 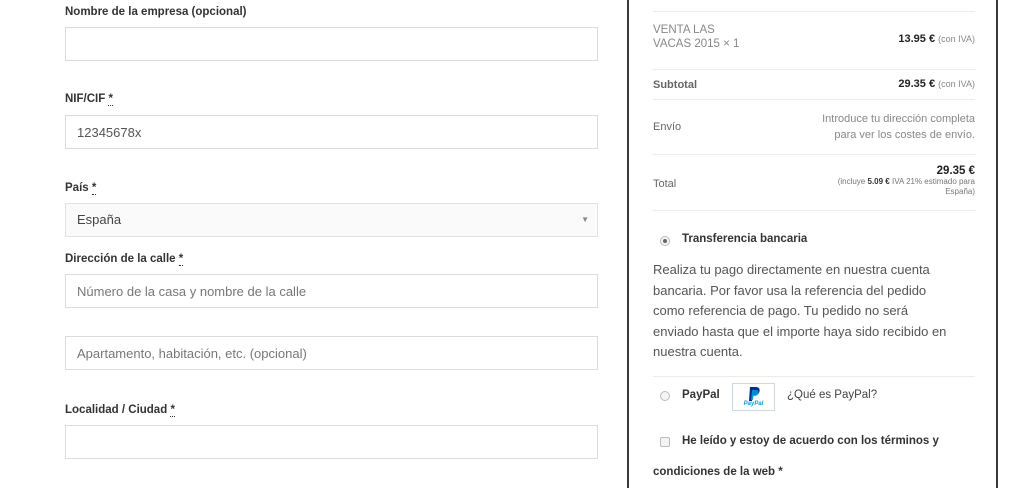 What do you see at coordinates (701, 395) in the screenshot?
I see `paypal-label: PayPal` at bounding box center [701, 395].